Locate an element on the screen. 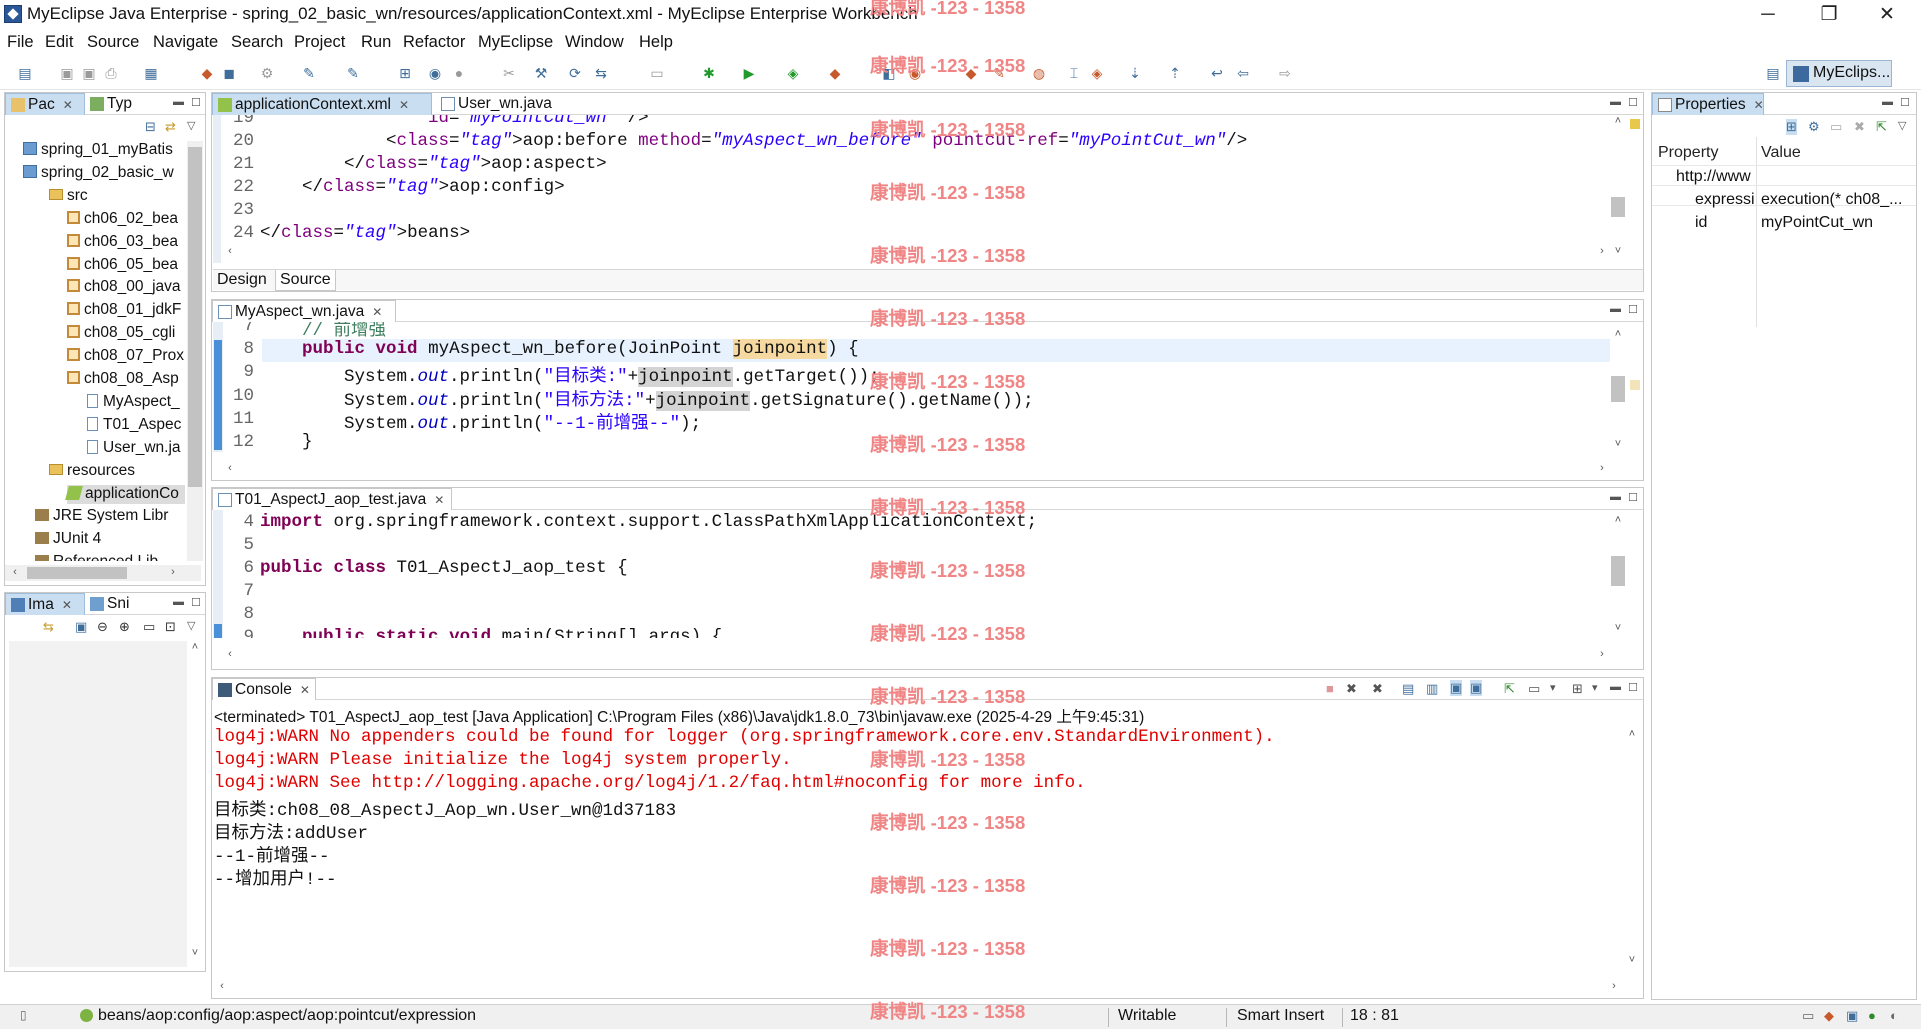 The image size is (1921, 1029). tab-package-explorer: Pac ✕ is located at coordinates (45, 104).